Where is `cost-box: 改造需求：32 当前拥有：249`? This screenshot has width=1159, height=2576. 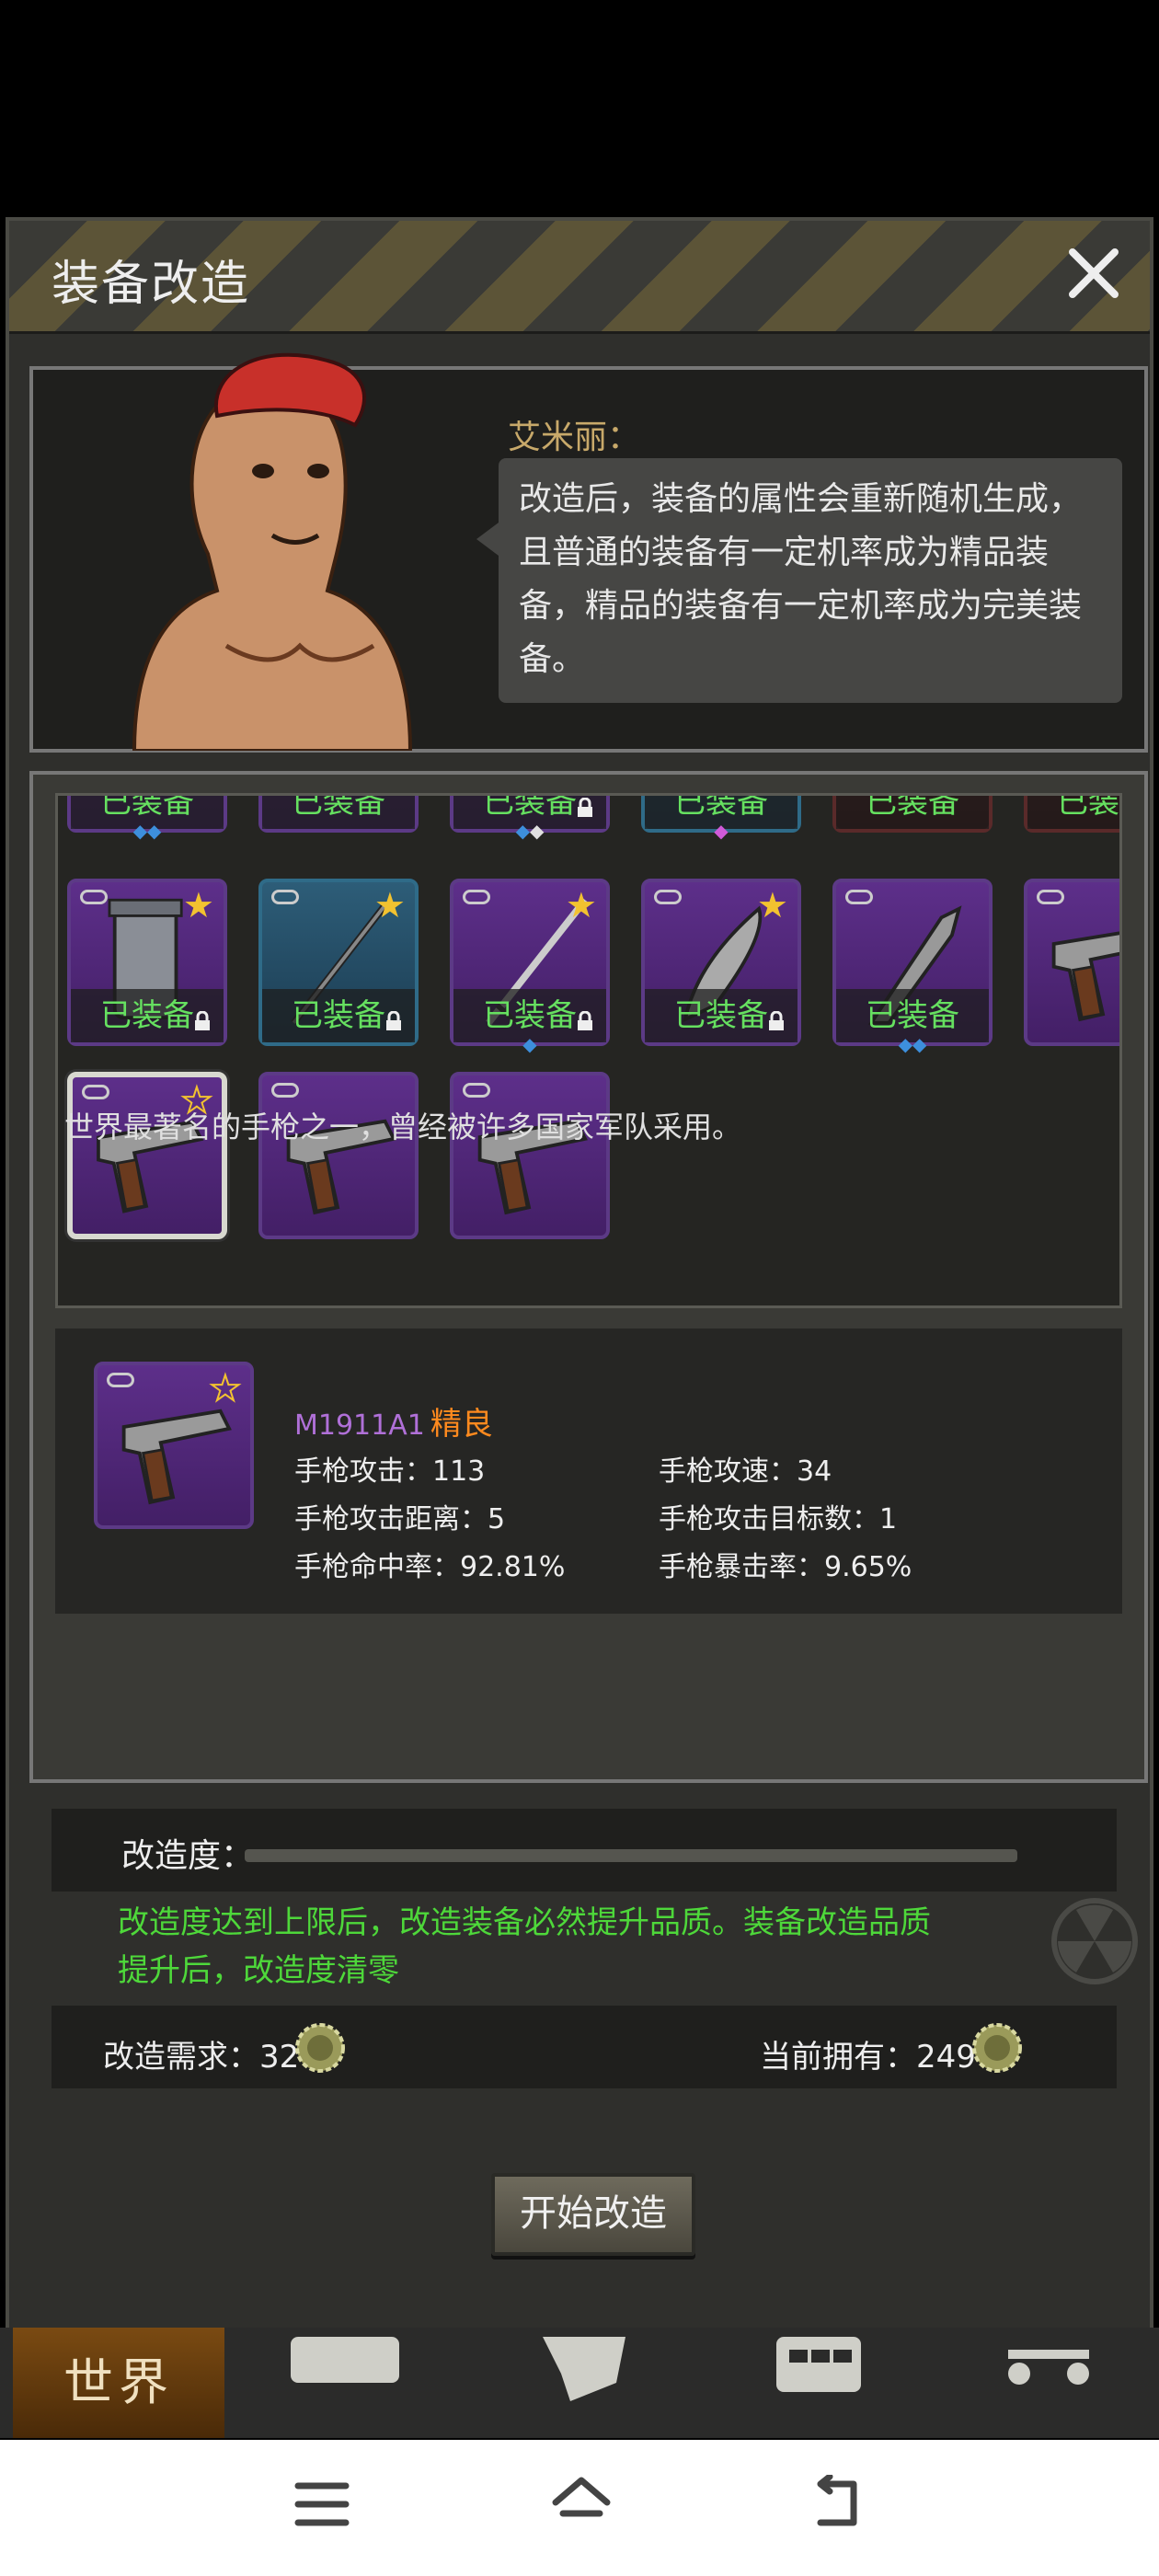
cost-box: 改造需求：32 当前拥有：249 is located at coordinates (584, 2047).